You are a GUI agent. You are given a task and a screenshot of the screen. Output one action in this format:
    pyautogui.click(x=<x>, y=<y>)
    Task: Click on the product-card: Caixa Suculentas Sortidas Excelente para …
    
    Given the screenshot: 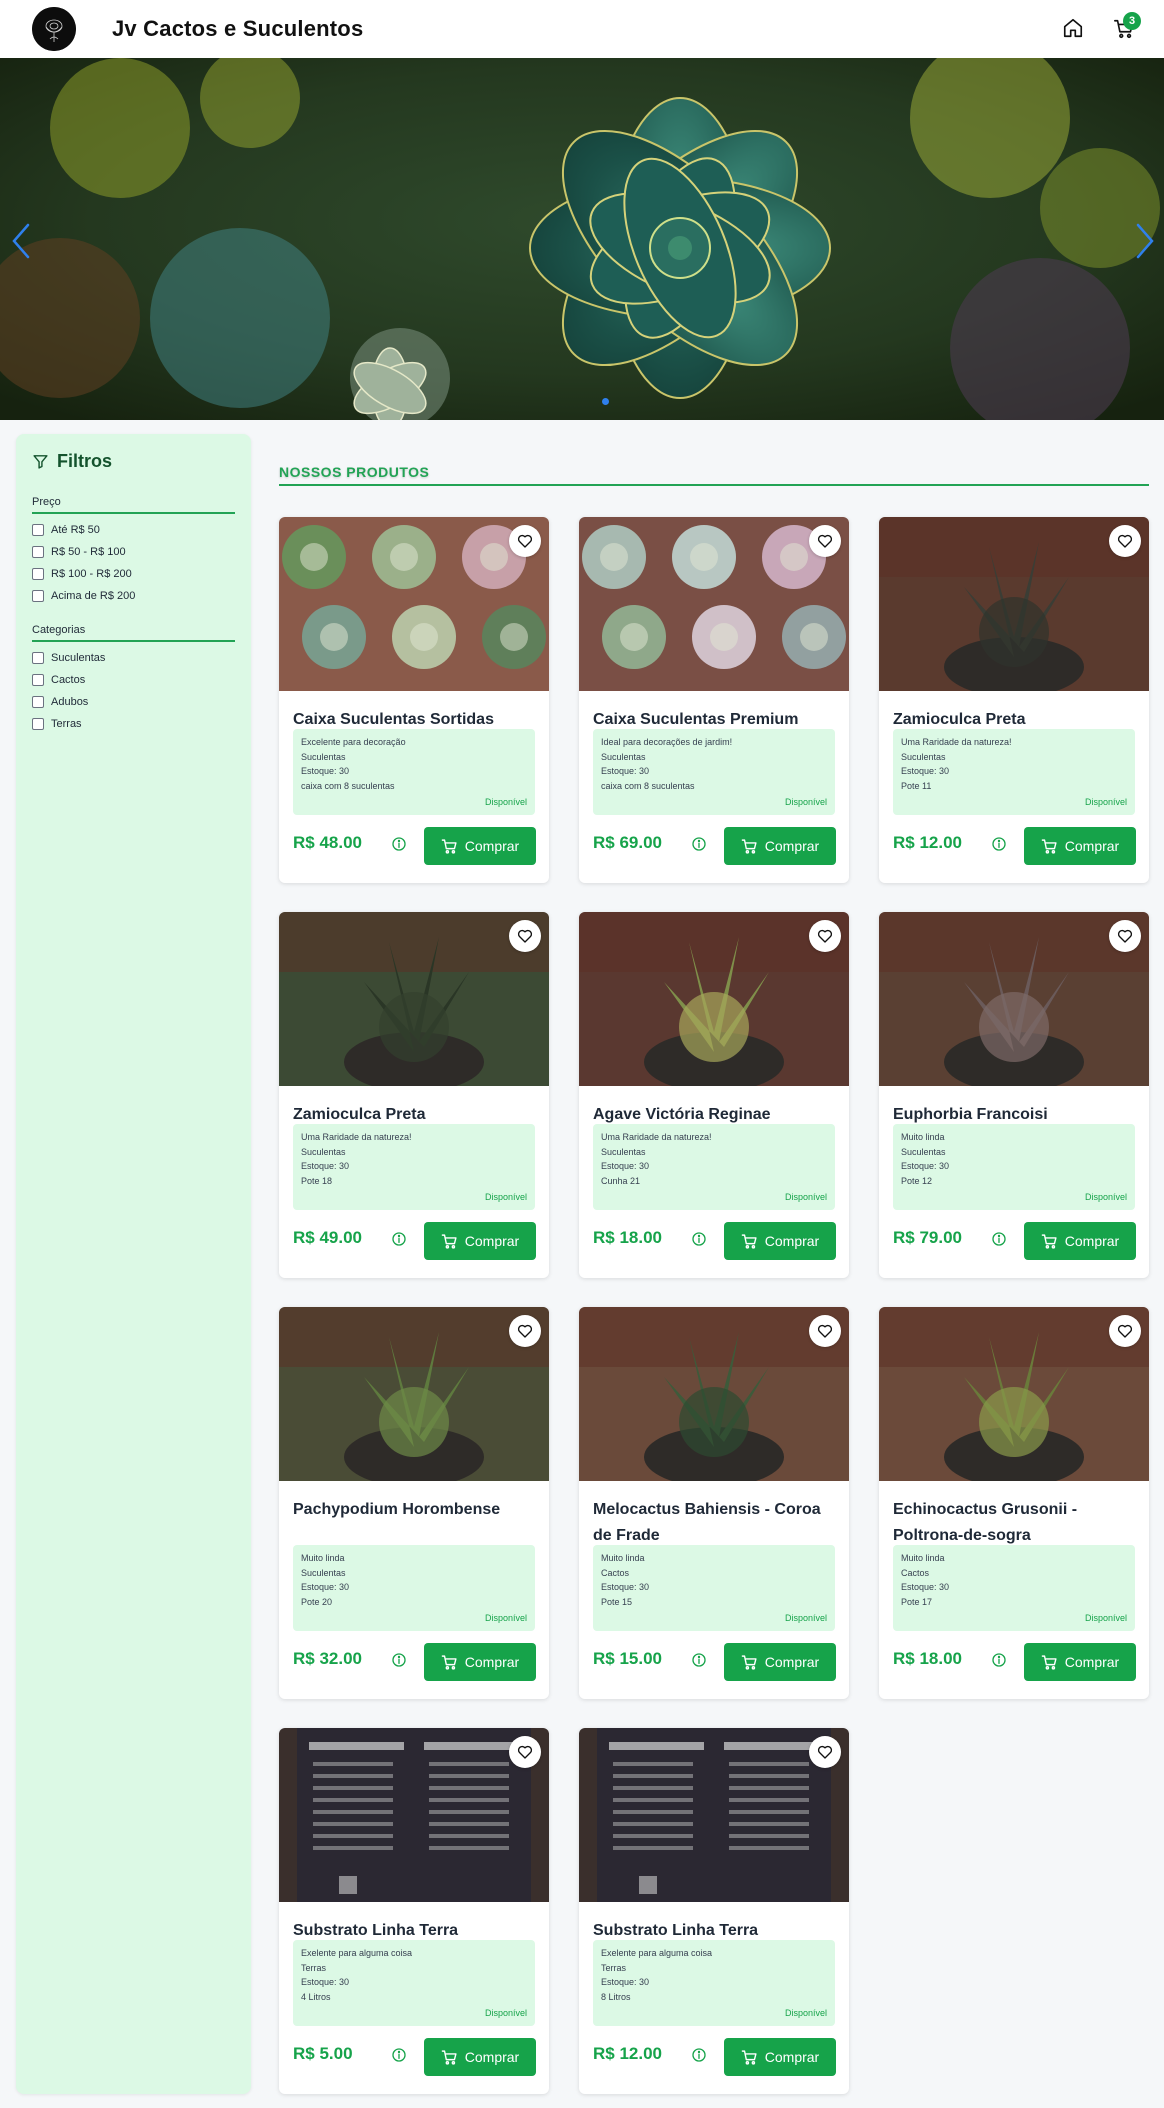 What is the action you would take?
    pyautogui.click(x=414, y=700)
    